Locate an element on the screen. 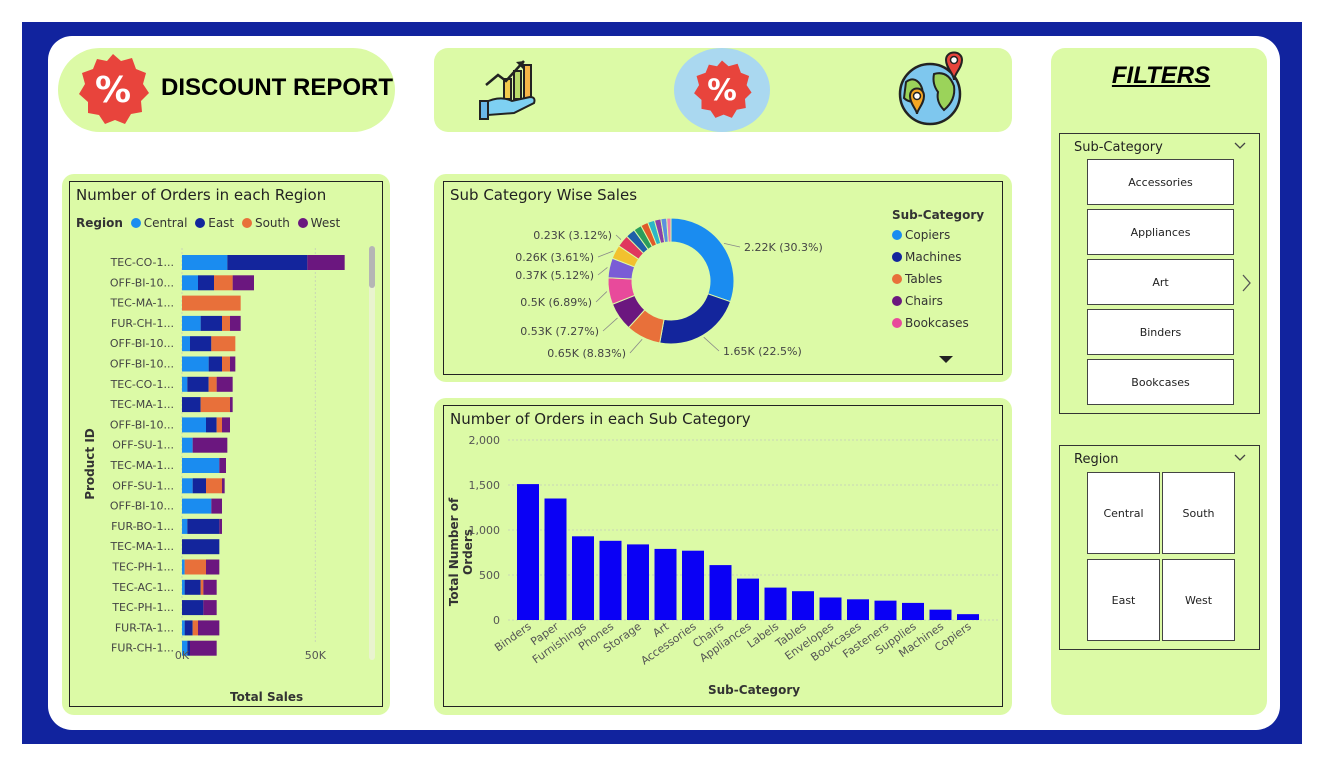 The image size is (1325, 765). legend-tables: Tables is located at coordinates (938, 279).